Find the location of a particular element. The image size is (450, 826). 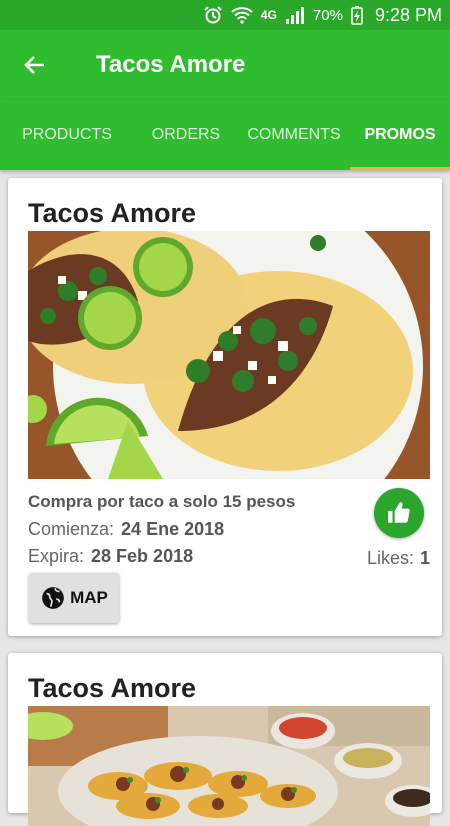

battery-charging-icon is located at coordinates (357, 15).